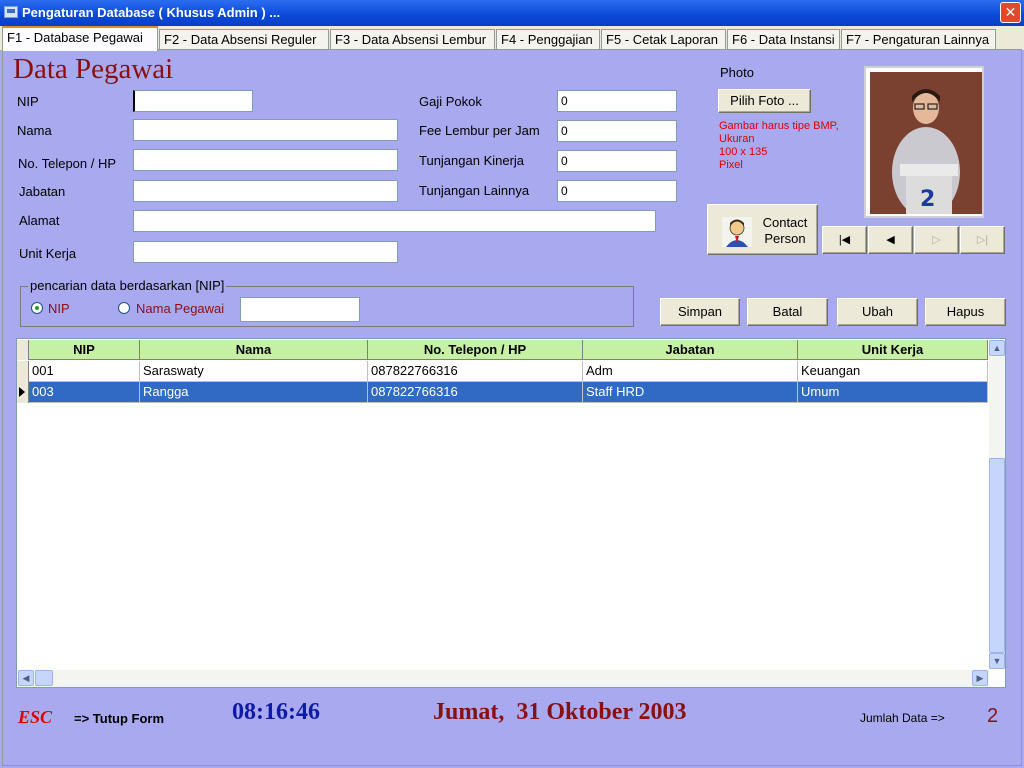  What do you see at coordinates (450, 101) in the screenshot?
I see `gaji-pokok-label: Gaji Pokok` at bounding box center [450, 101].